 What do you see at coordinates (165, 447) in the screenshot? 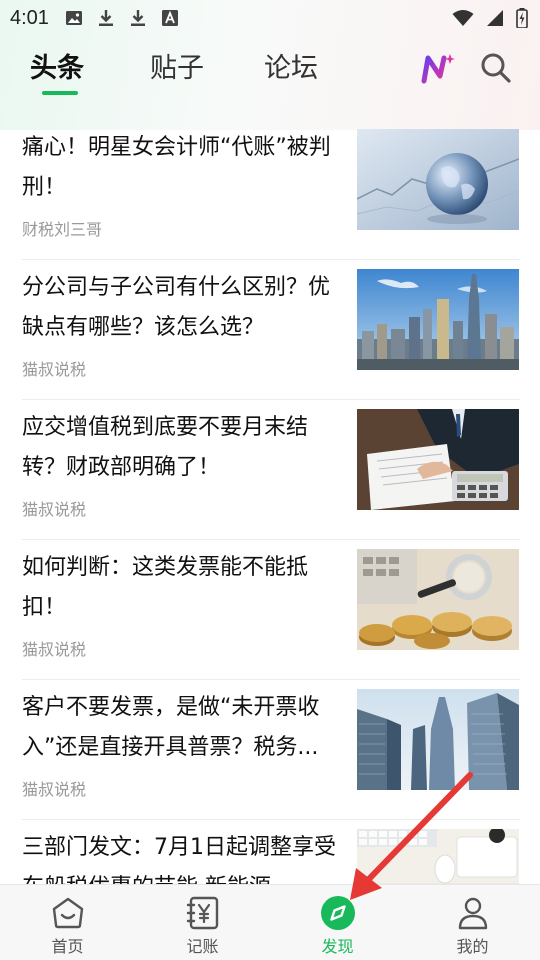
I see `article-title: 应交增值税到底要不要月末结转？财政部明确了！` at bounding box center [165, 447].